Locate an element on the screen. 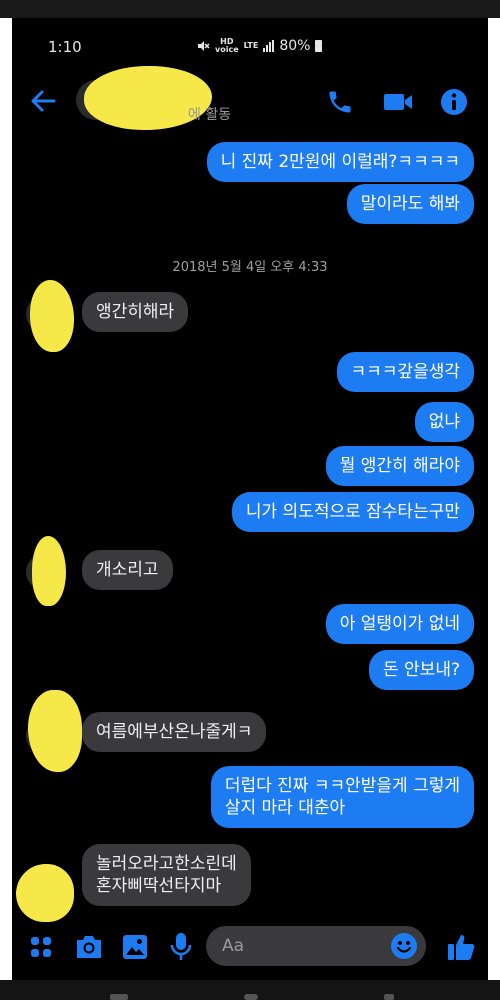 The image size is (500, 1000). conversation-header: 에 활동 is located at coordinates (250, 98).